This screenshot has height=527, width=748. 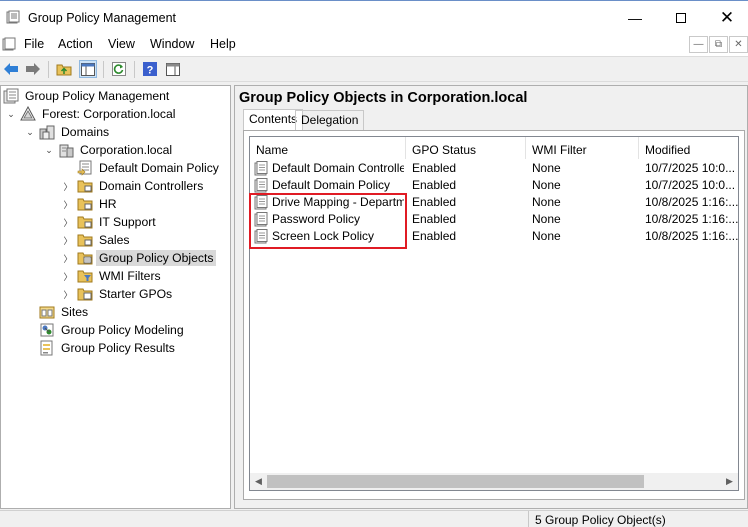 What do you see at coordinates (64, 69) in the screenshot?
I see `up-one-level-button` at bounding box center [64, 69].